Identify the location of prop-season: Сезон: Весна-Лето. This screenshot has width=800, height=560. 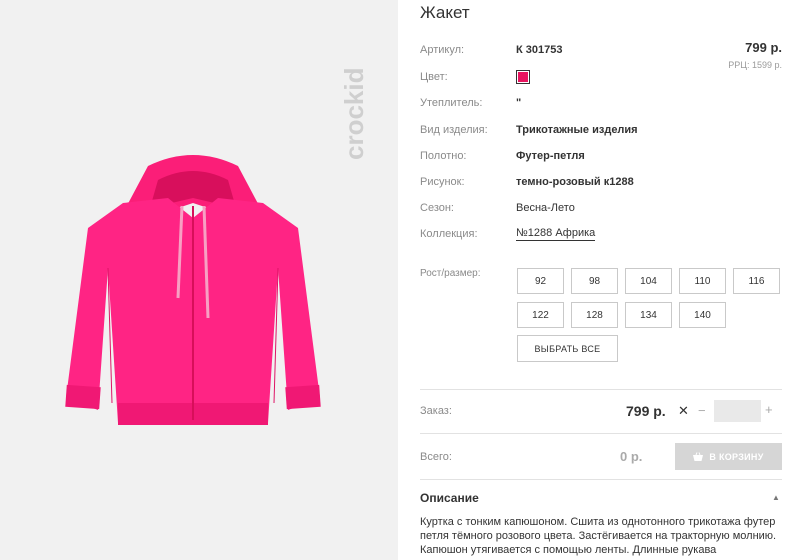
(601, 208).